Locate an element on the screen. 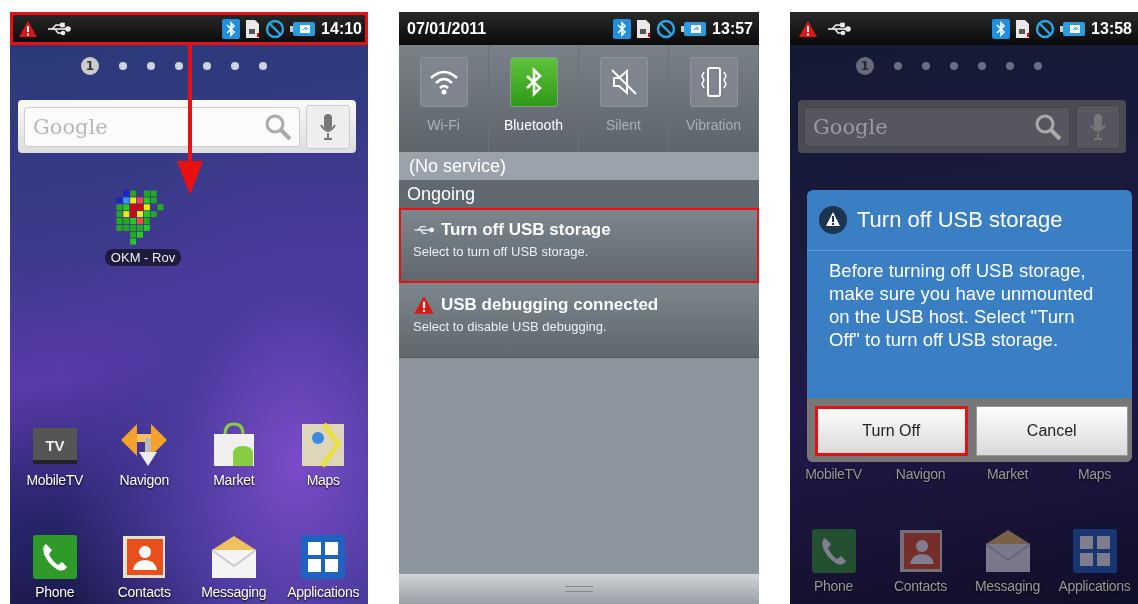 This screenshot has height=604, width=1138. vibration-toggle is located at coordinates (713, 82).